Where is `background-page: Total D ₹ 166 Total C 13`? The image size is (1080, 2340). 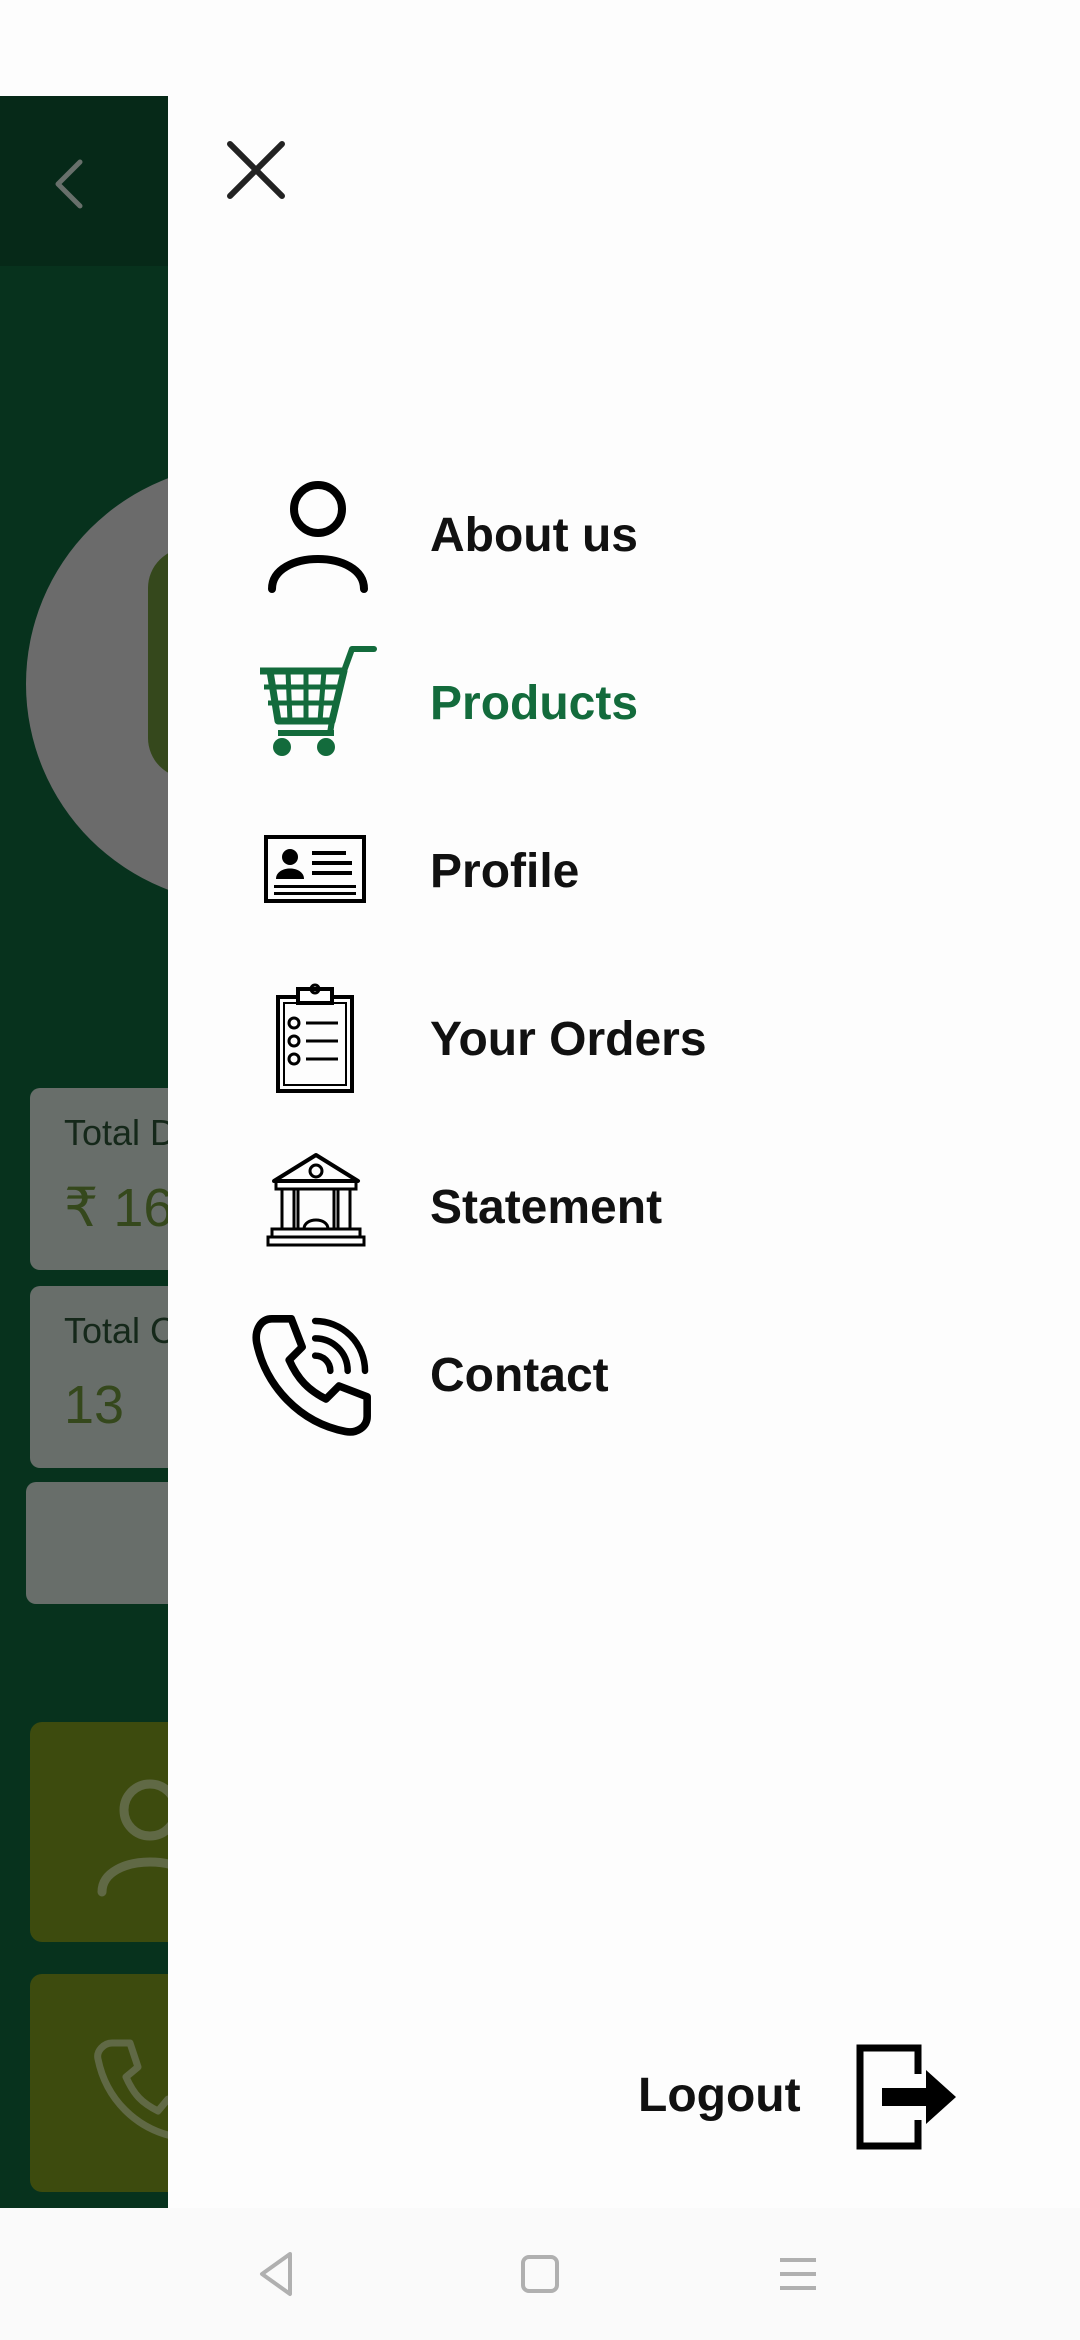
background-page: Total D ₹ 166 Total C 13 is located at coordinates (85, 1152).